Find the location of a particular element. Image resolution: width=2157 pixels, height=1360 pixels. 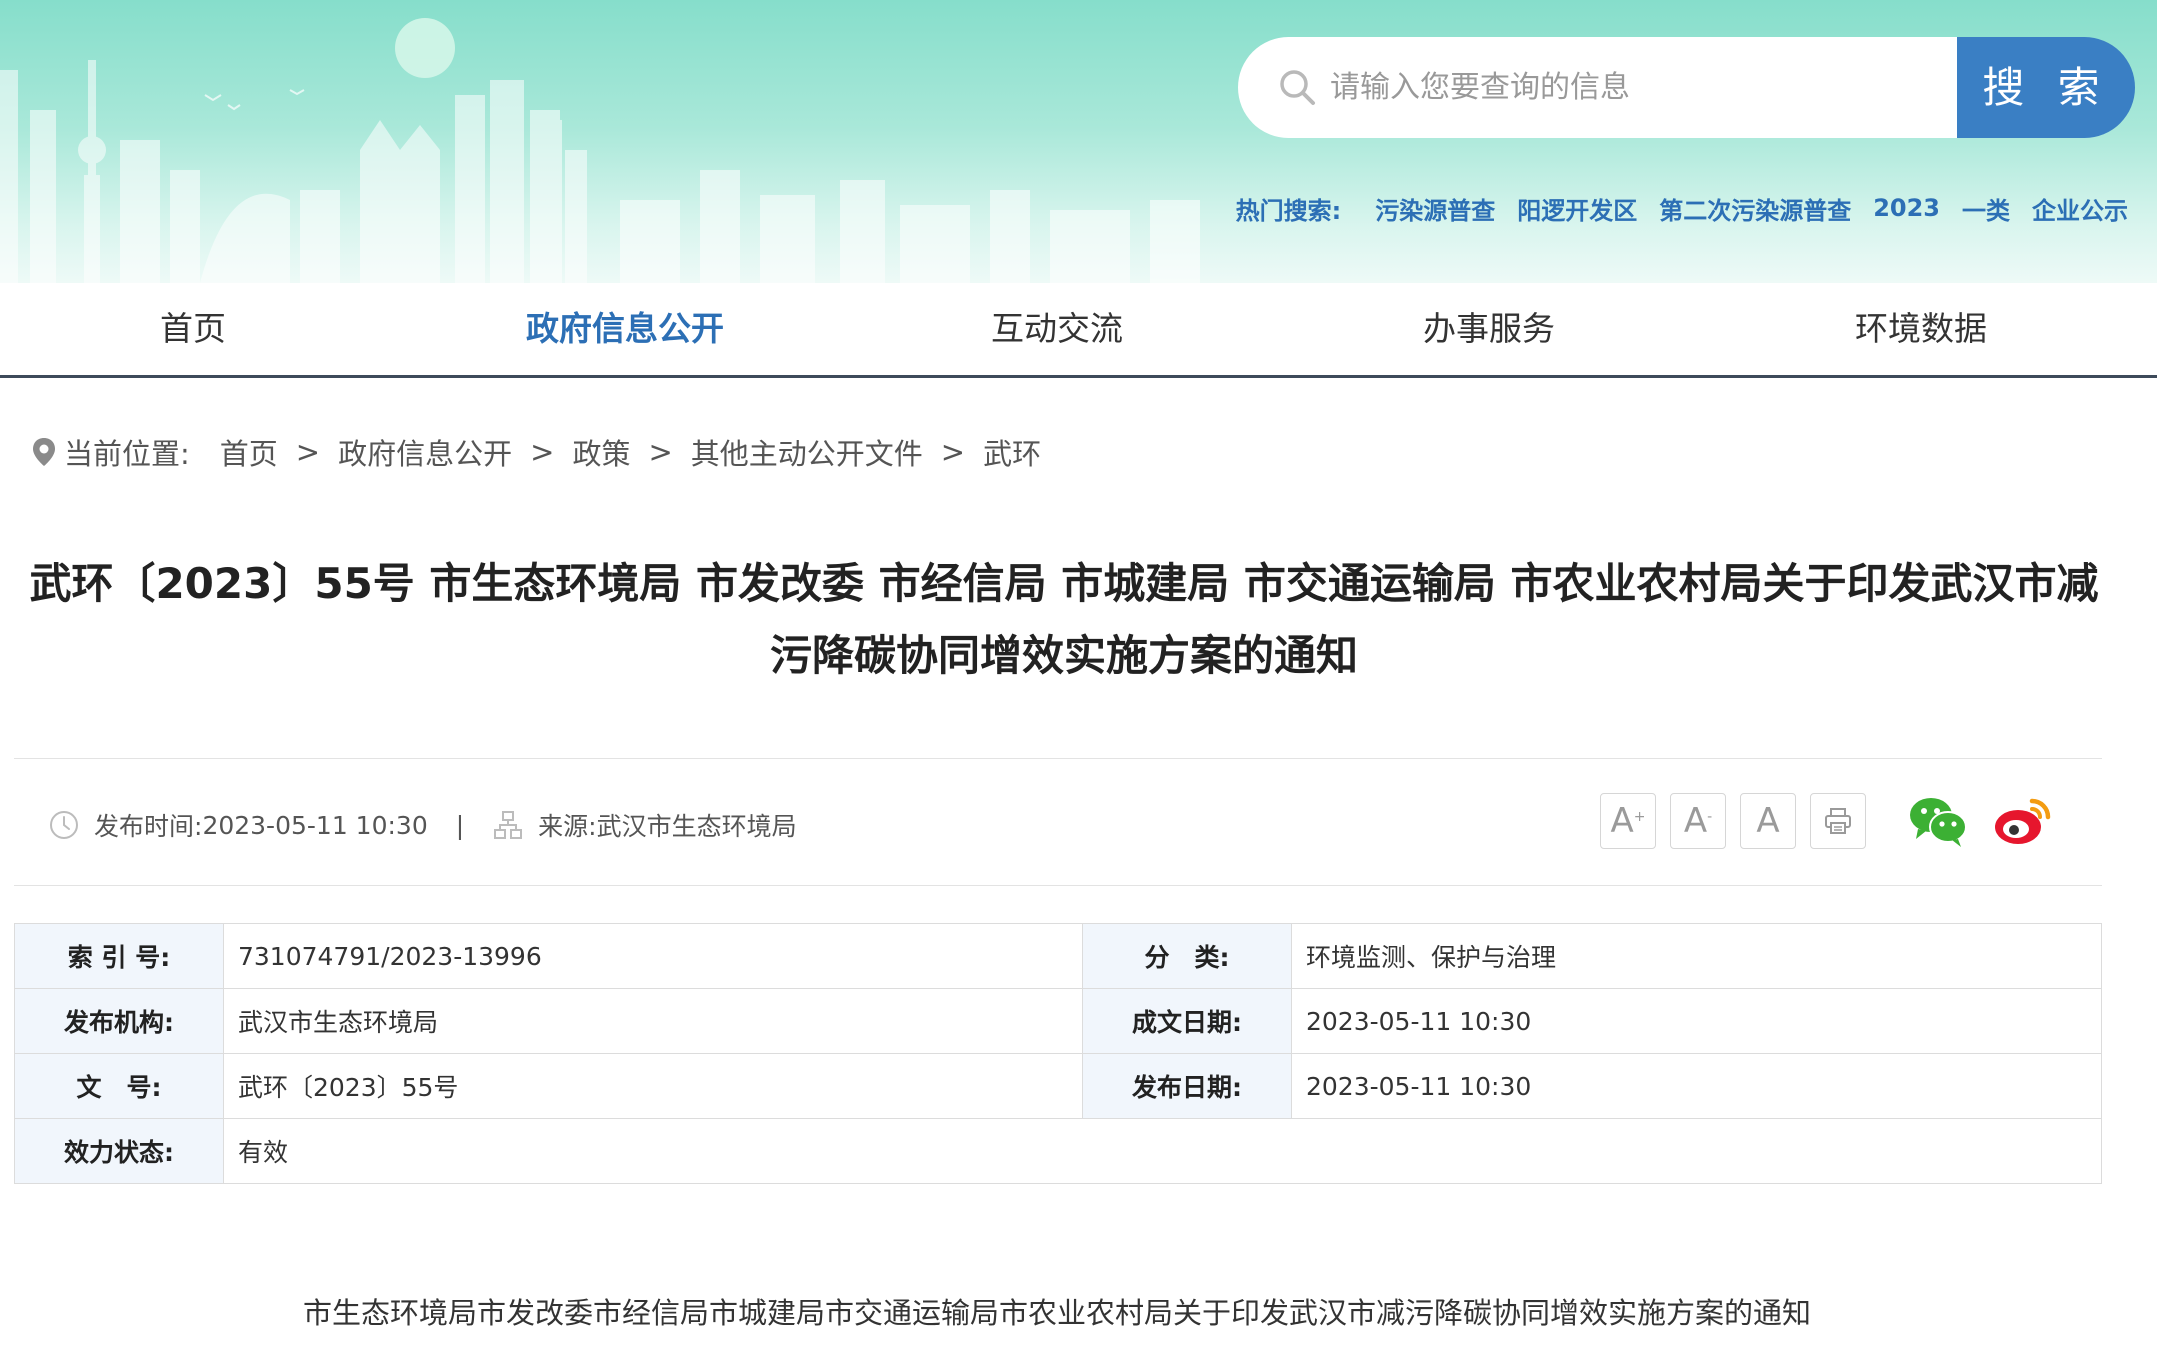

doc-no-label: 文 号: is located at coordinates (119, 1086).